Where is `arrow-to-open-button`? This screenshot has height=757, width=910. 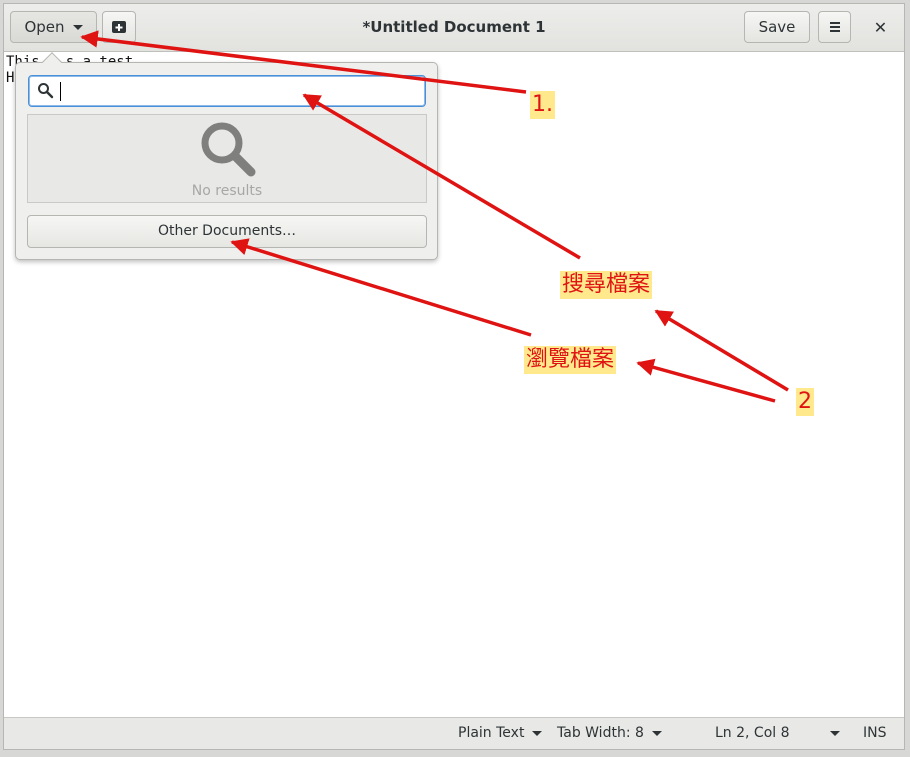
arrow-to-open-button is located at coordinates (303, 62).